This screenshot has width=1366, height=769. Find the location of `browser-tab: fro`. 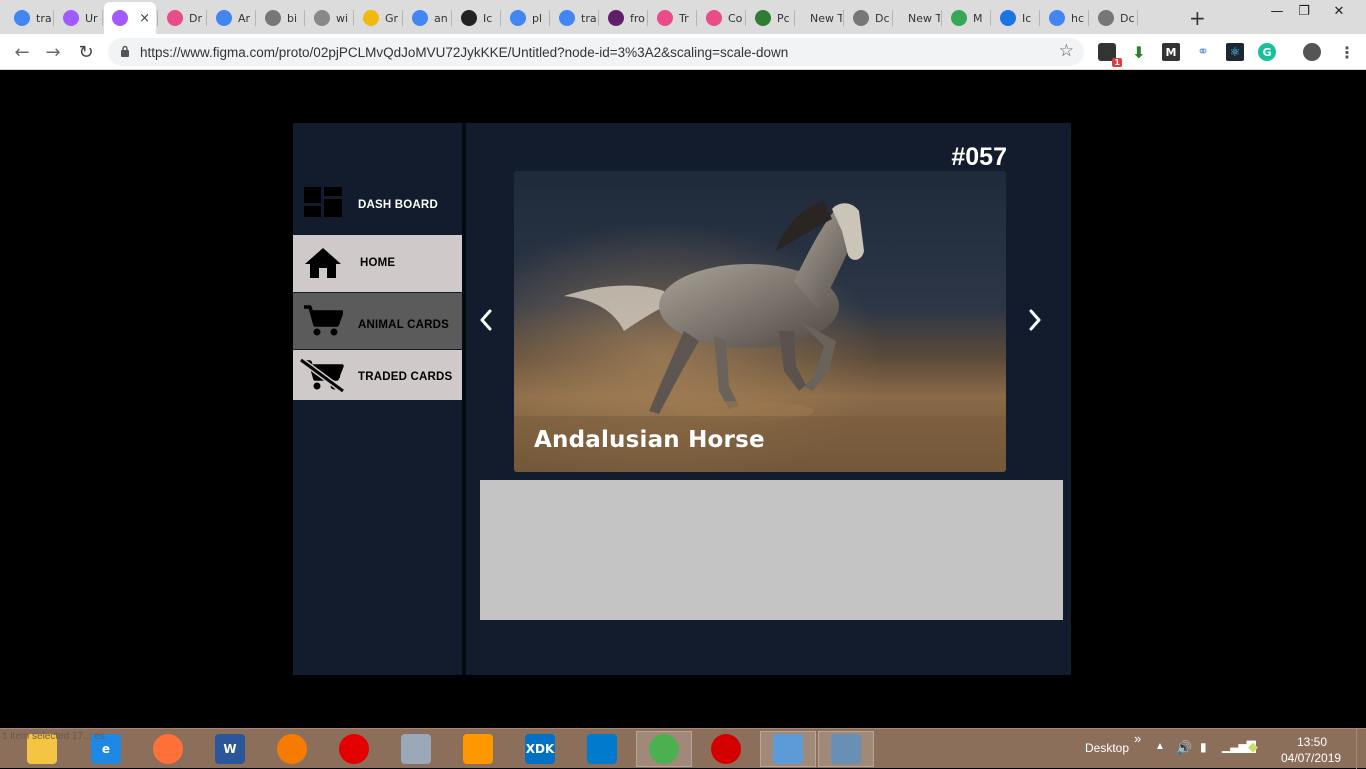

browser-tab: fro is located at coordinates (623, 18).